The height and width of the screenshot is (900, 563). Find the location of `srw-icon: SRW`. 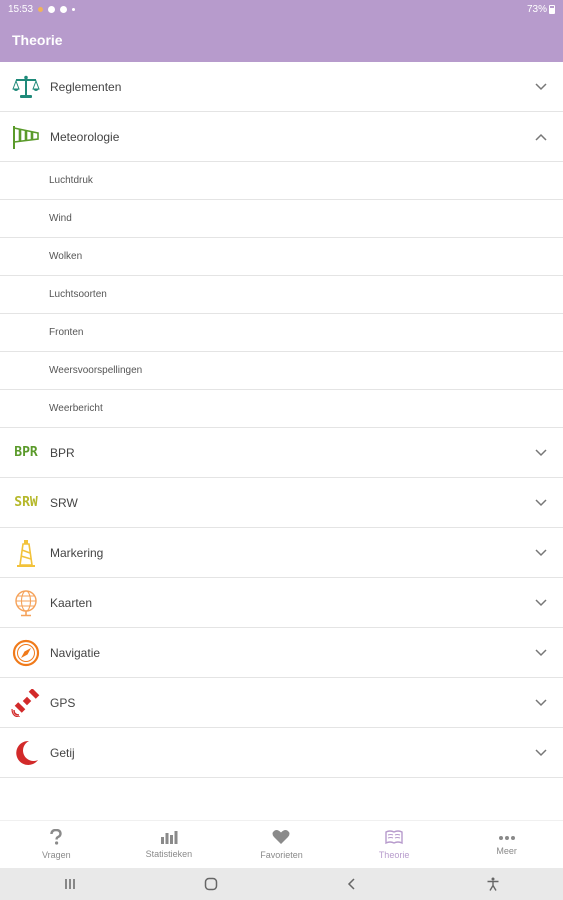

srw-icon: SRW is located at coordinates (26, 502).